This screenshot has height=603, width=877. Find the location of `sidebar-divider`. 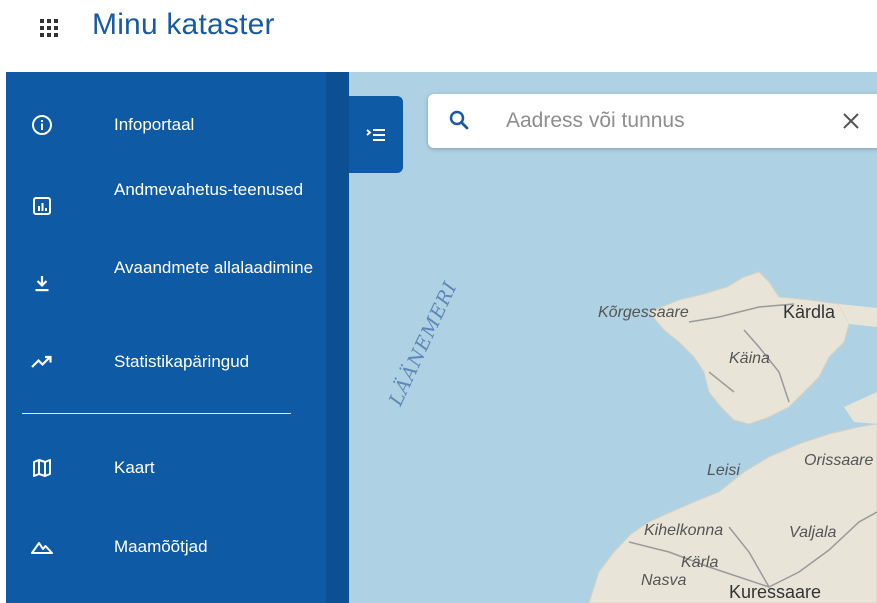

sidebar-divider is located at coordinates (156, 413).